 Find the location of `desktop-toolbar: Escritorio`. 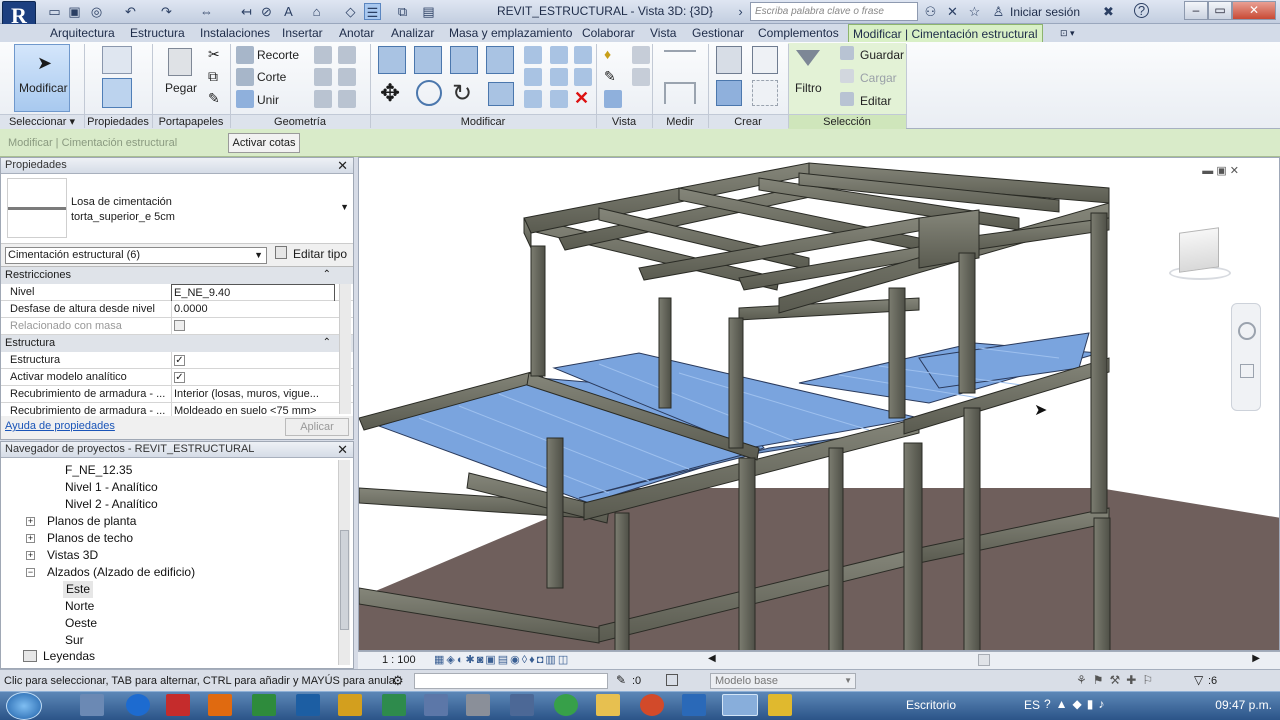

desktop-toolbar: Escritorio is located at coordinates (931, 705).